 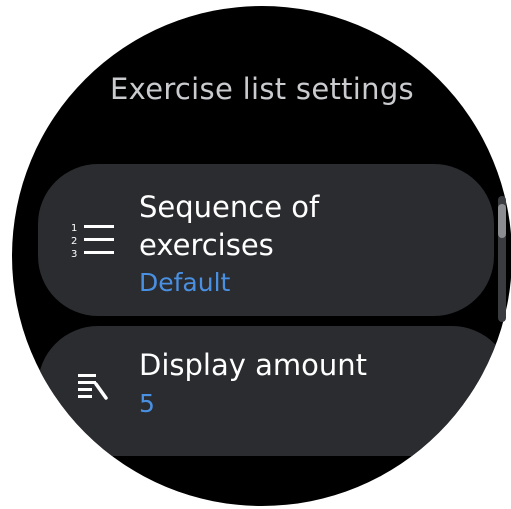 What do you see at coordinates (502, 259) in the screenshot?
I see `scroll-indicator` at bounding box center [502, 259].